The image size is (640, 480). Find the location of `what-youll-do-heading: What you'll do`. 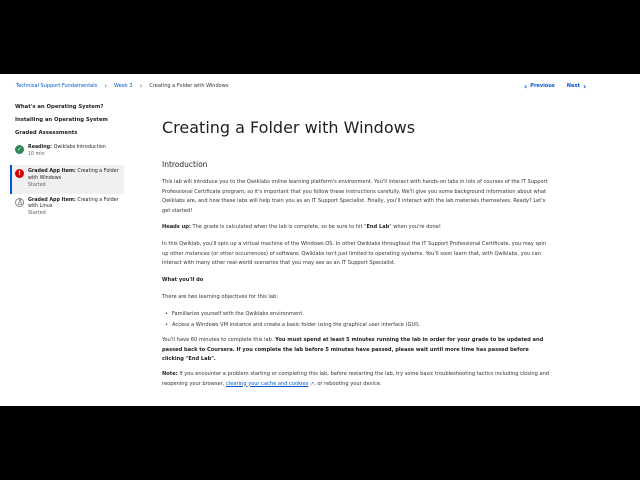

what-youll-do-heading: What you'll do is located at coordinates (183, 280).